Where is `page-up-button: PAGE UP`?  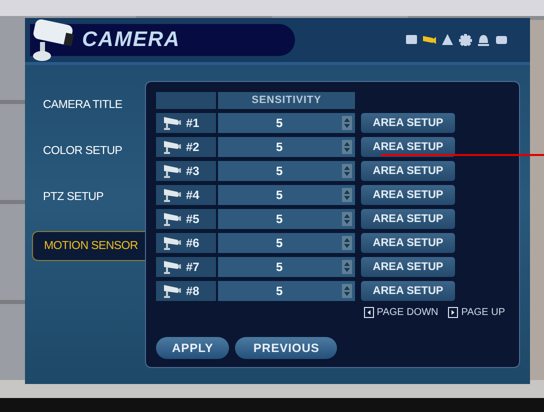 page-up-button: PAGE UP is located at coordinates (476, 312).